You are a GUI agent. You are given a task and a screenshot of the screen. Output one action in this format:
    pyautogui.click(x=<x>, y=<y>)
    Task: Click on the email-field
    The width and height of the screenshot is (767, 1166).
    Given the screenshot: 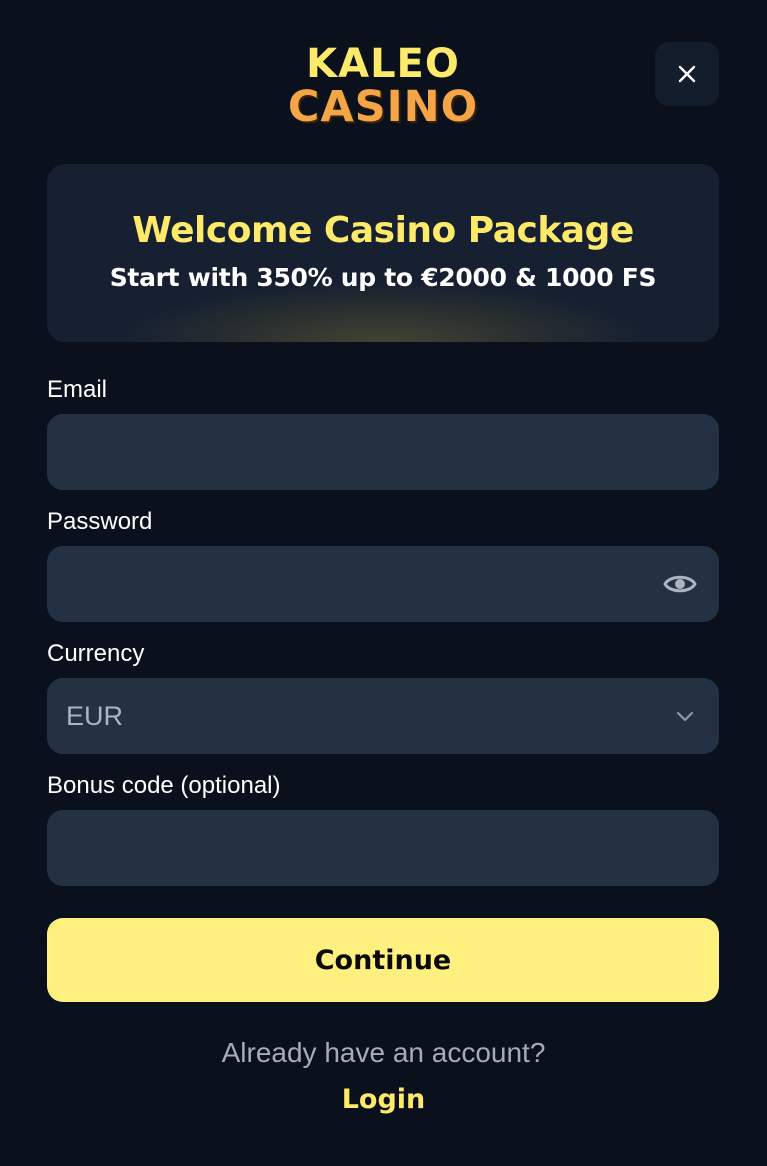 What is the action you would take?
    pyautogui.click(x=383, y=452)
    